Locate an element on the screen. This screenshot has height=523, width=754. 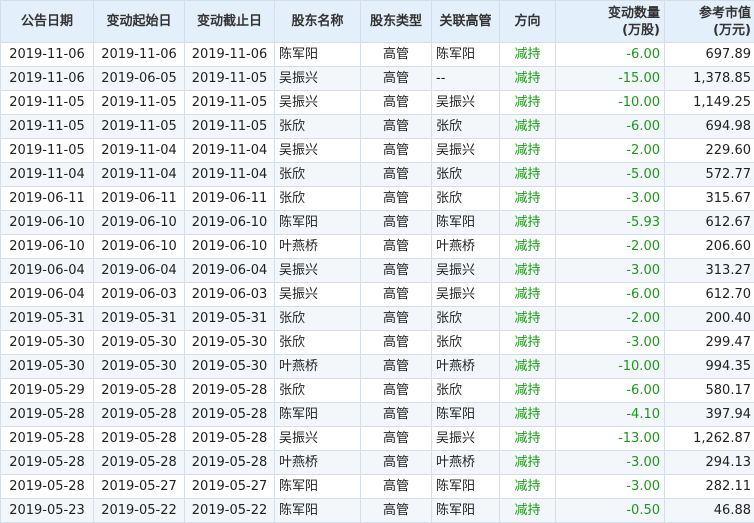
start-date-cell: 2019-11-04 is located at coordinates (139, 151).